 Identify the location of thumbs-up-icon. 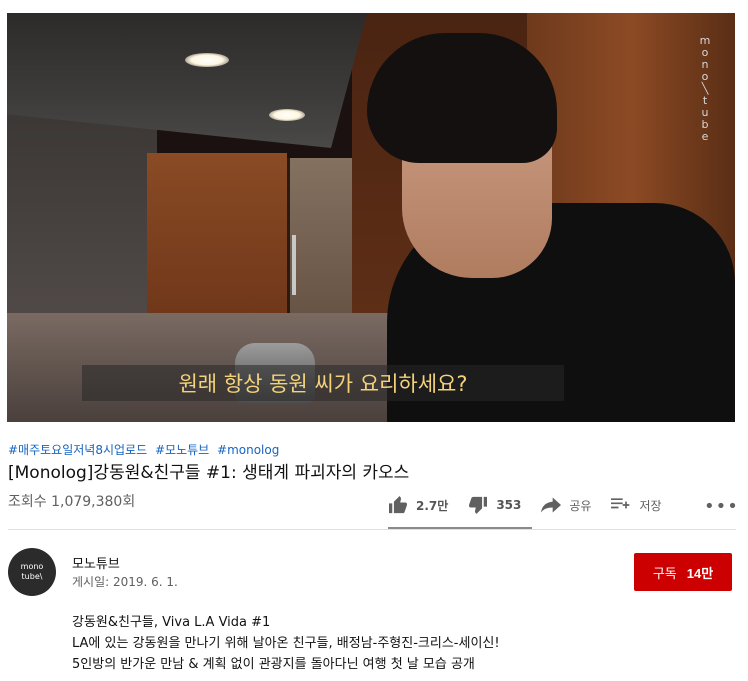
(398, 505).